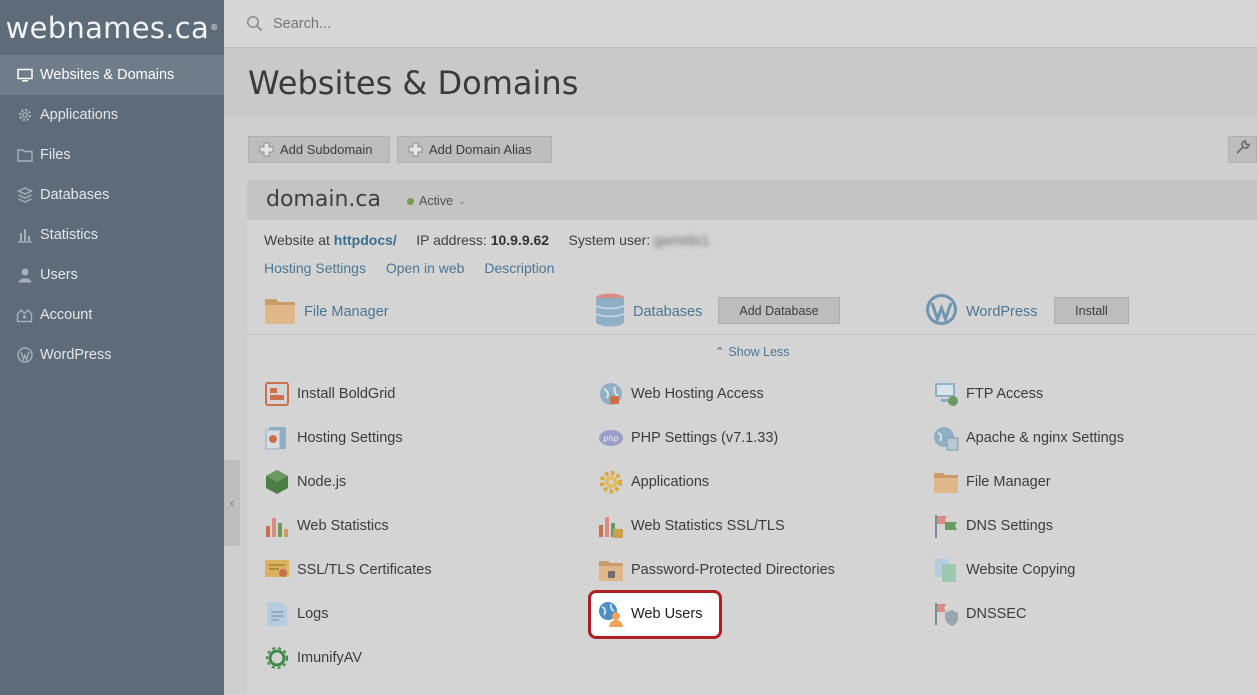 The width and height of the screenshot is (1257, 695). I want to click on website-at-label: Website at, so click(297, 240).